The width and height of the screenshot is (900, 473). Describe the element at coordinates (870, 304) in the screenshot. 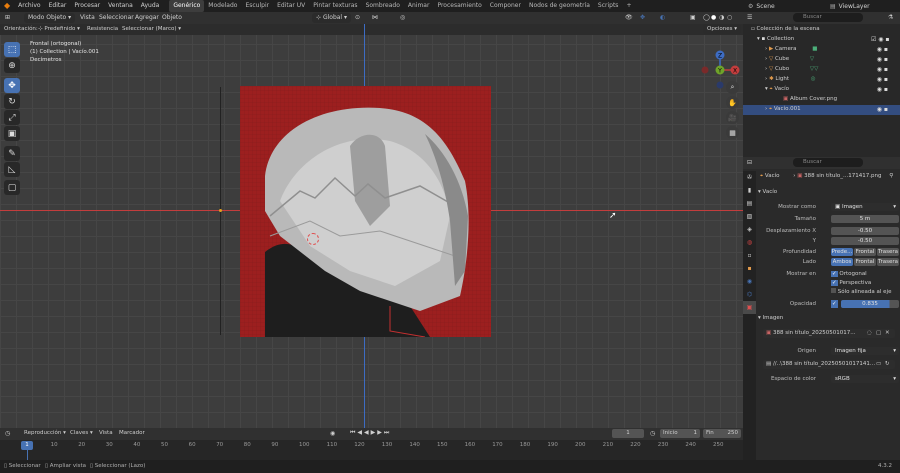

I see `opacity-slider: 0.835` at that location.